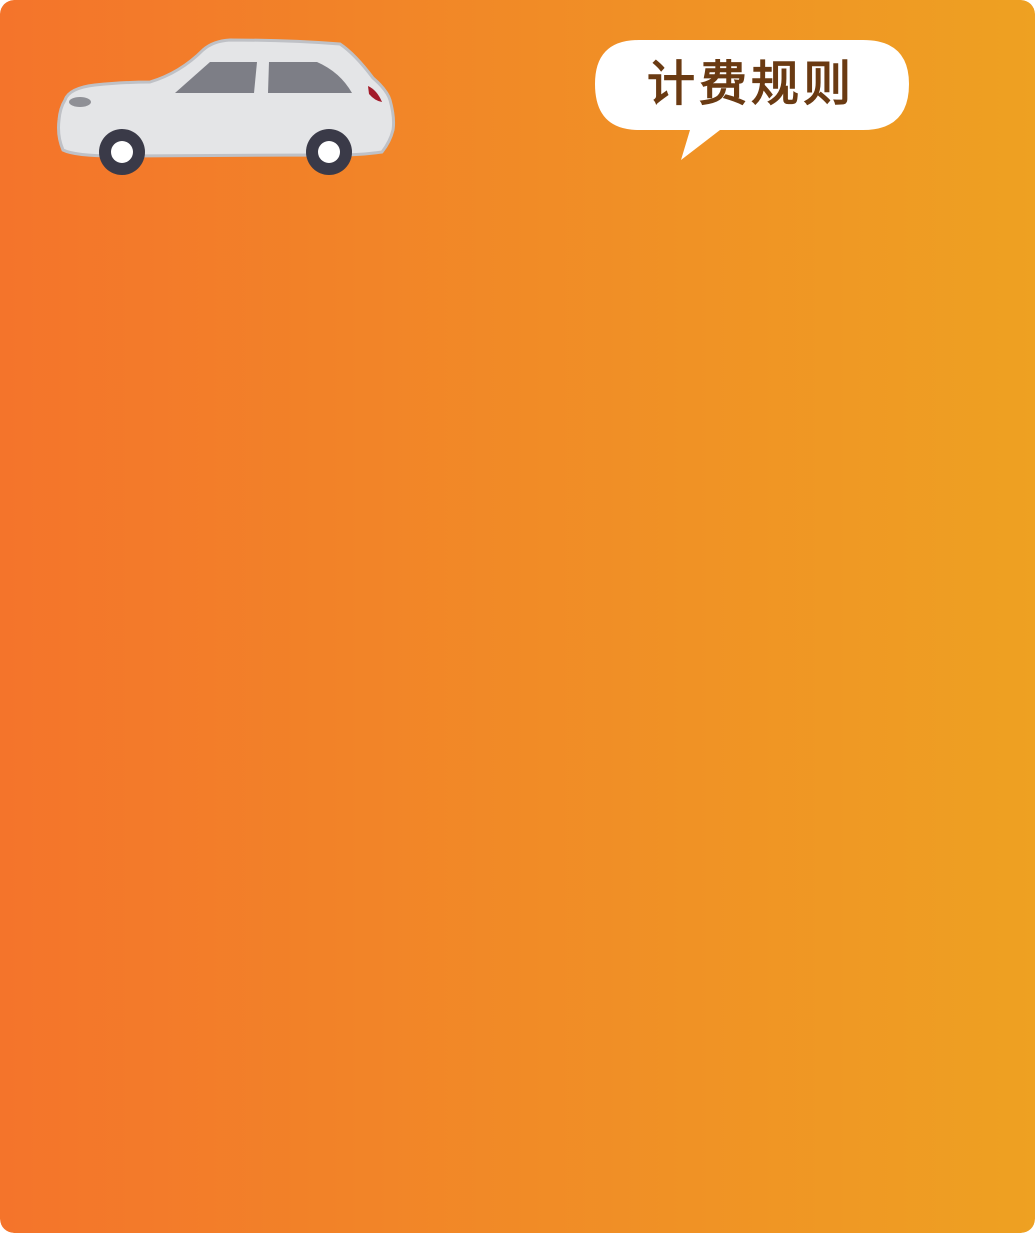  What do you see at coordinates (122, 152) in the screenshot?
I see `front-wheel-hub` at bounding box center [122, 152].